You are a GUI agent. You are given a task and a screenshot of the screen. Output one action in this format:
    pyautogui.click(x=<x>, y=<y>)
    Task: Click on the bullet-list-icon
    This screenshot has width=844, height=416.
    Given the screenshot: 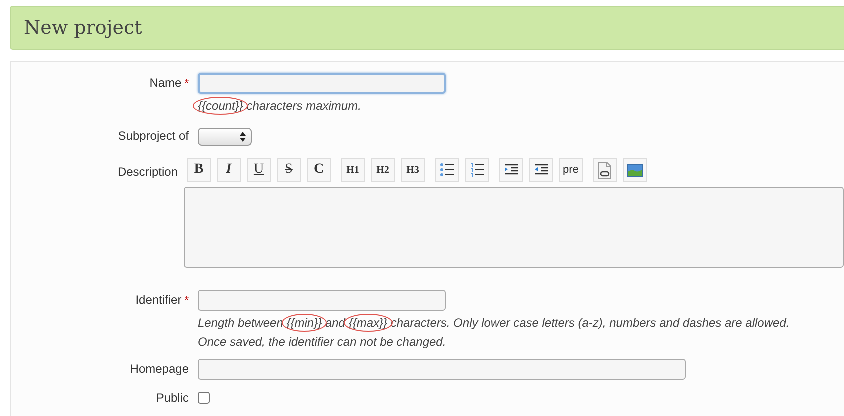 What is the action you would take?
    pyautogui.click(x=447, y=170)
    